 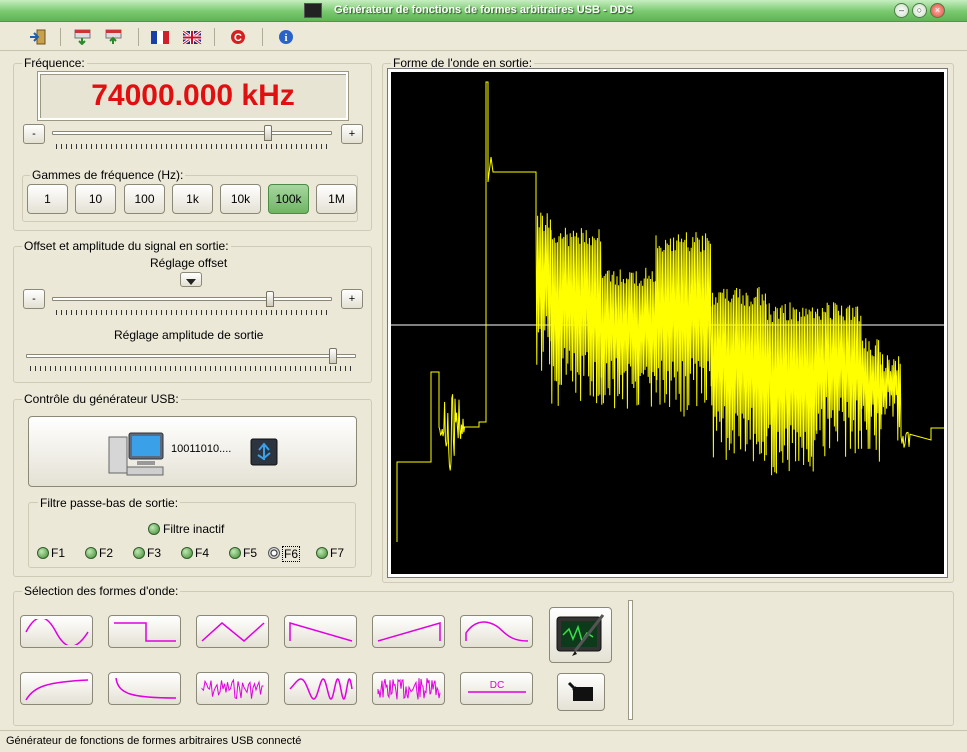 I want to click on range-button-1k: 1k, so click(x=192, y=199).